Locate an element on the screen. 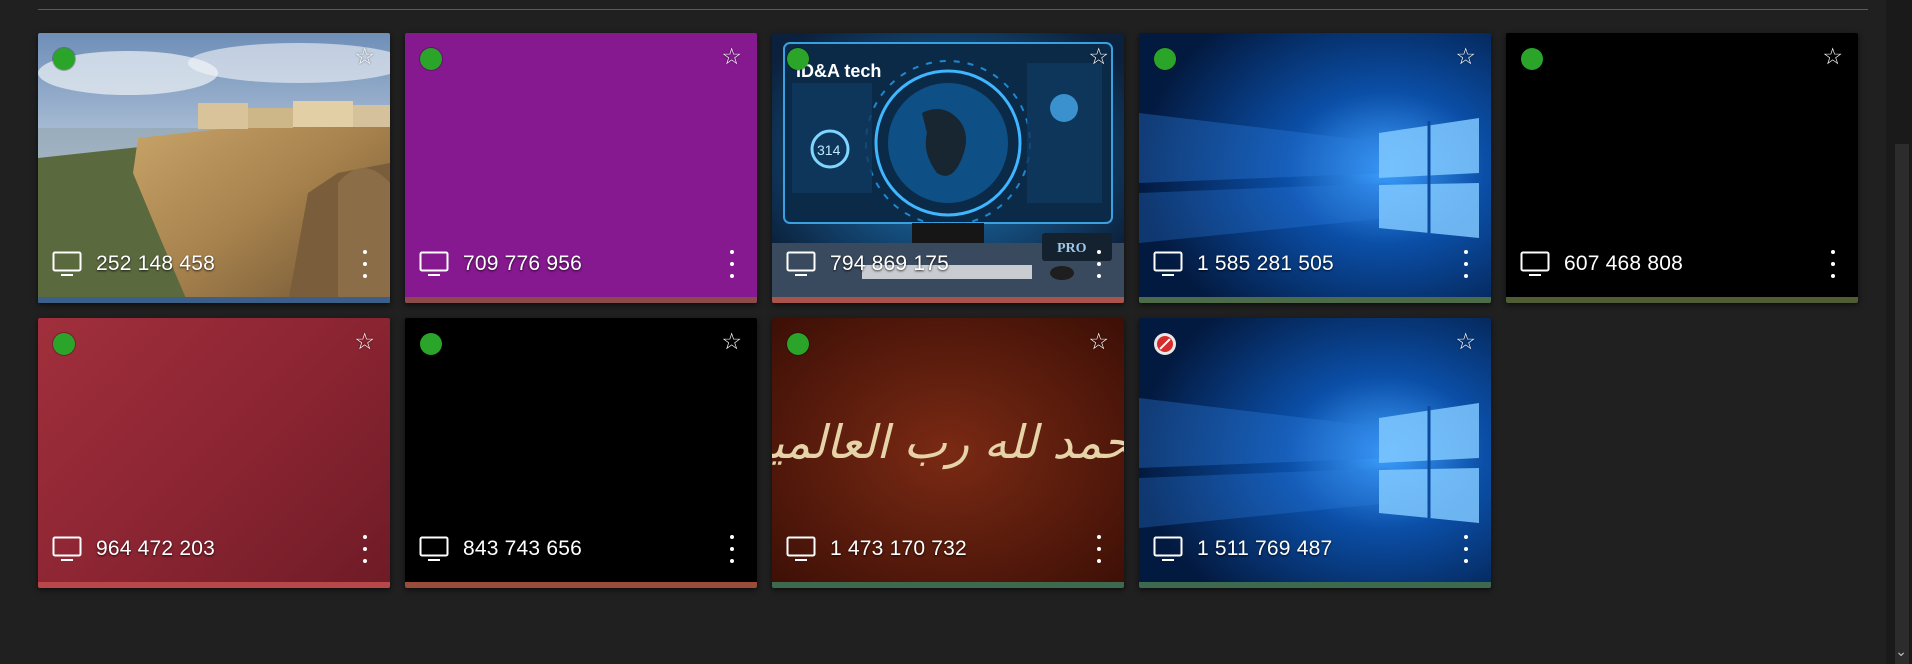  calligraphy-text: الحمد لله رب العالمين is located at coordinates (948, 442).